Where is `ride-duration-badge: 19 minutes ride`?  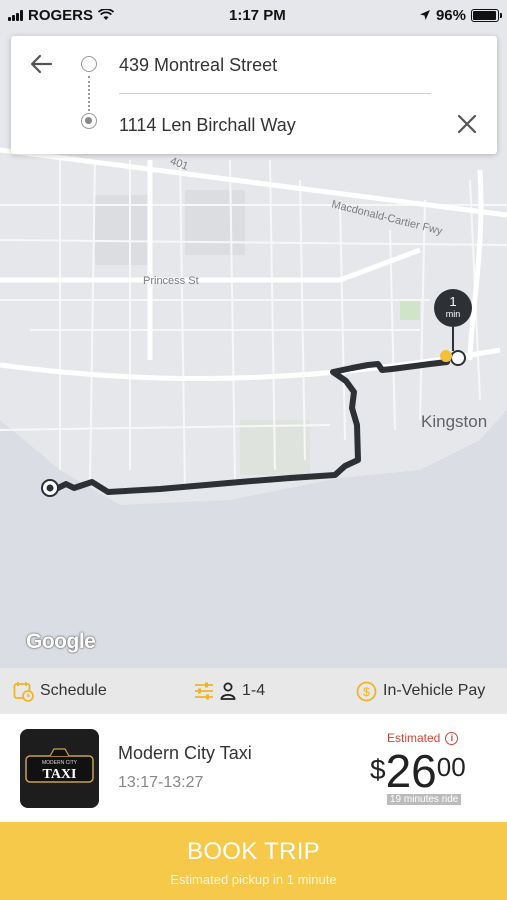 ride-duration-badge: 19 minutes ride is located at coordinates (424, 799).